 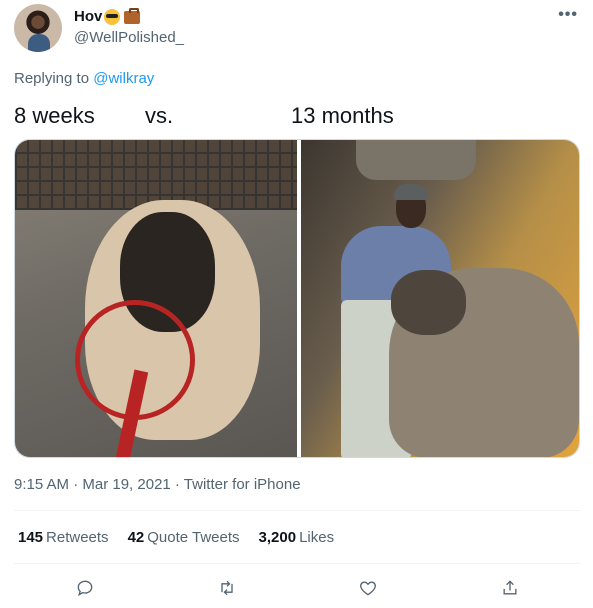 I want to click on avatar, so click(x=38, y=28).